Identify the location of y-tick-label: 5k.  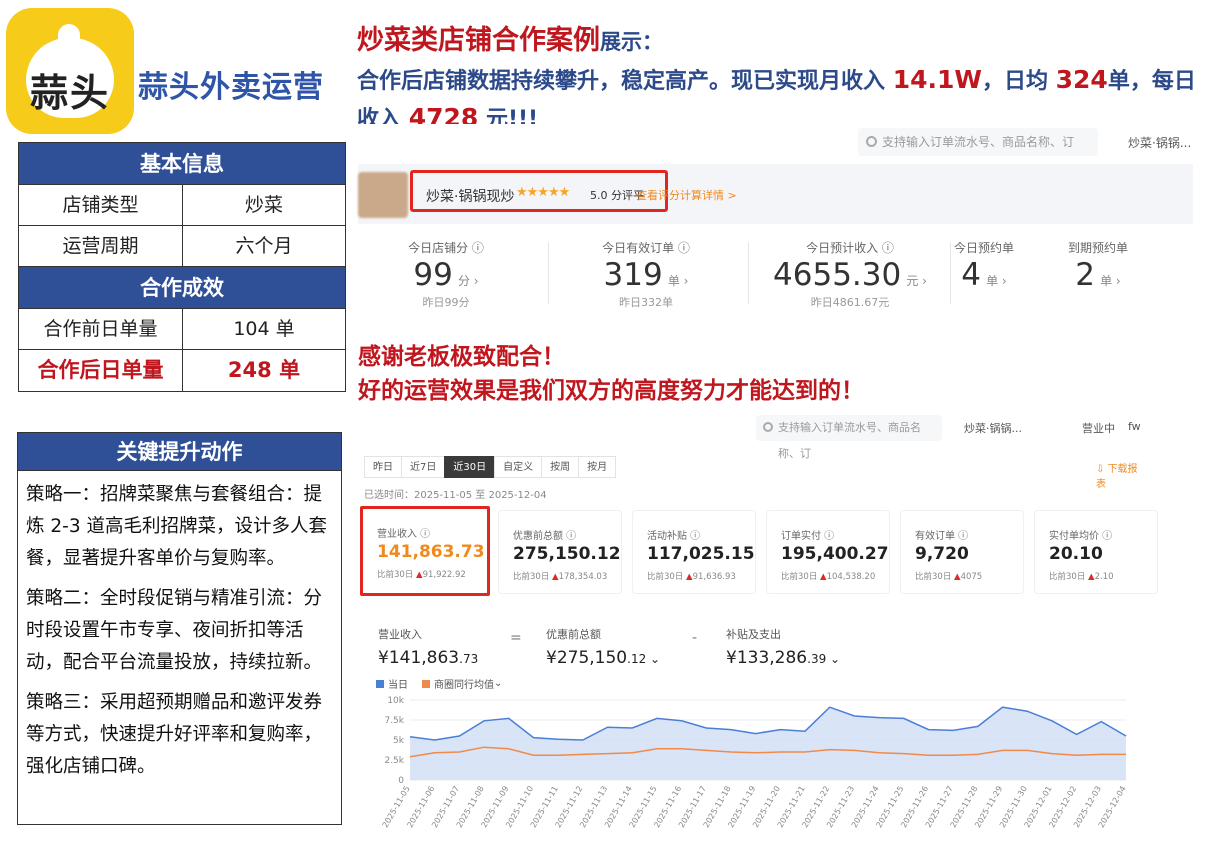
(399, 741).